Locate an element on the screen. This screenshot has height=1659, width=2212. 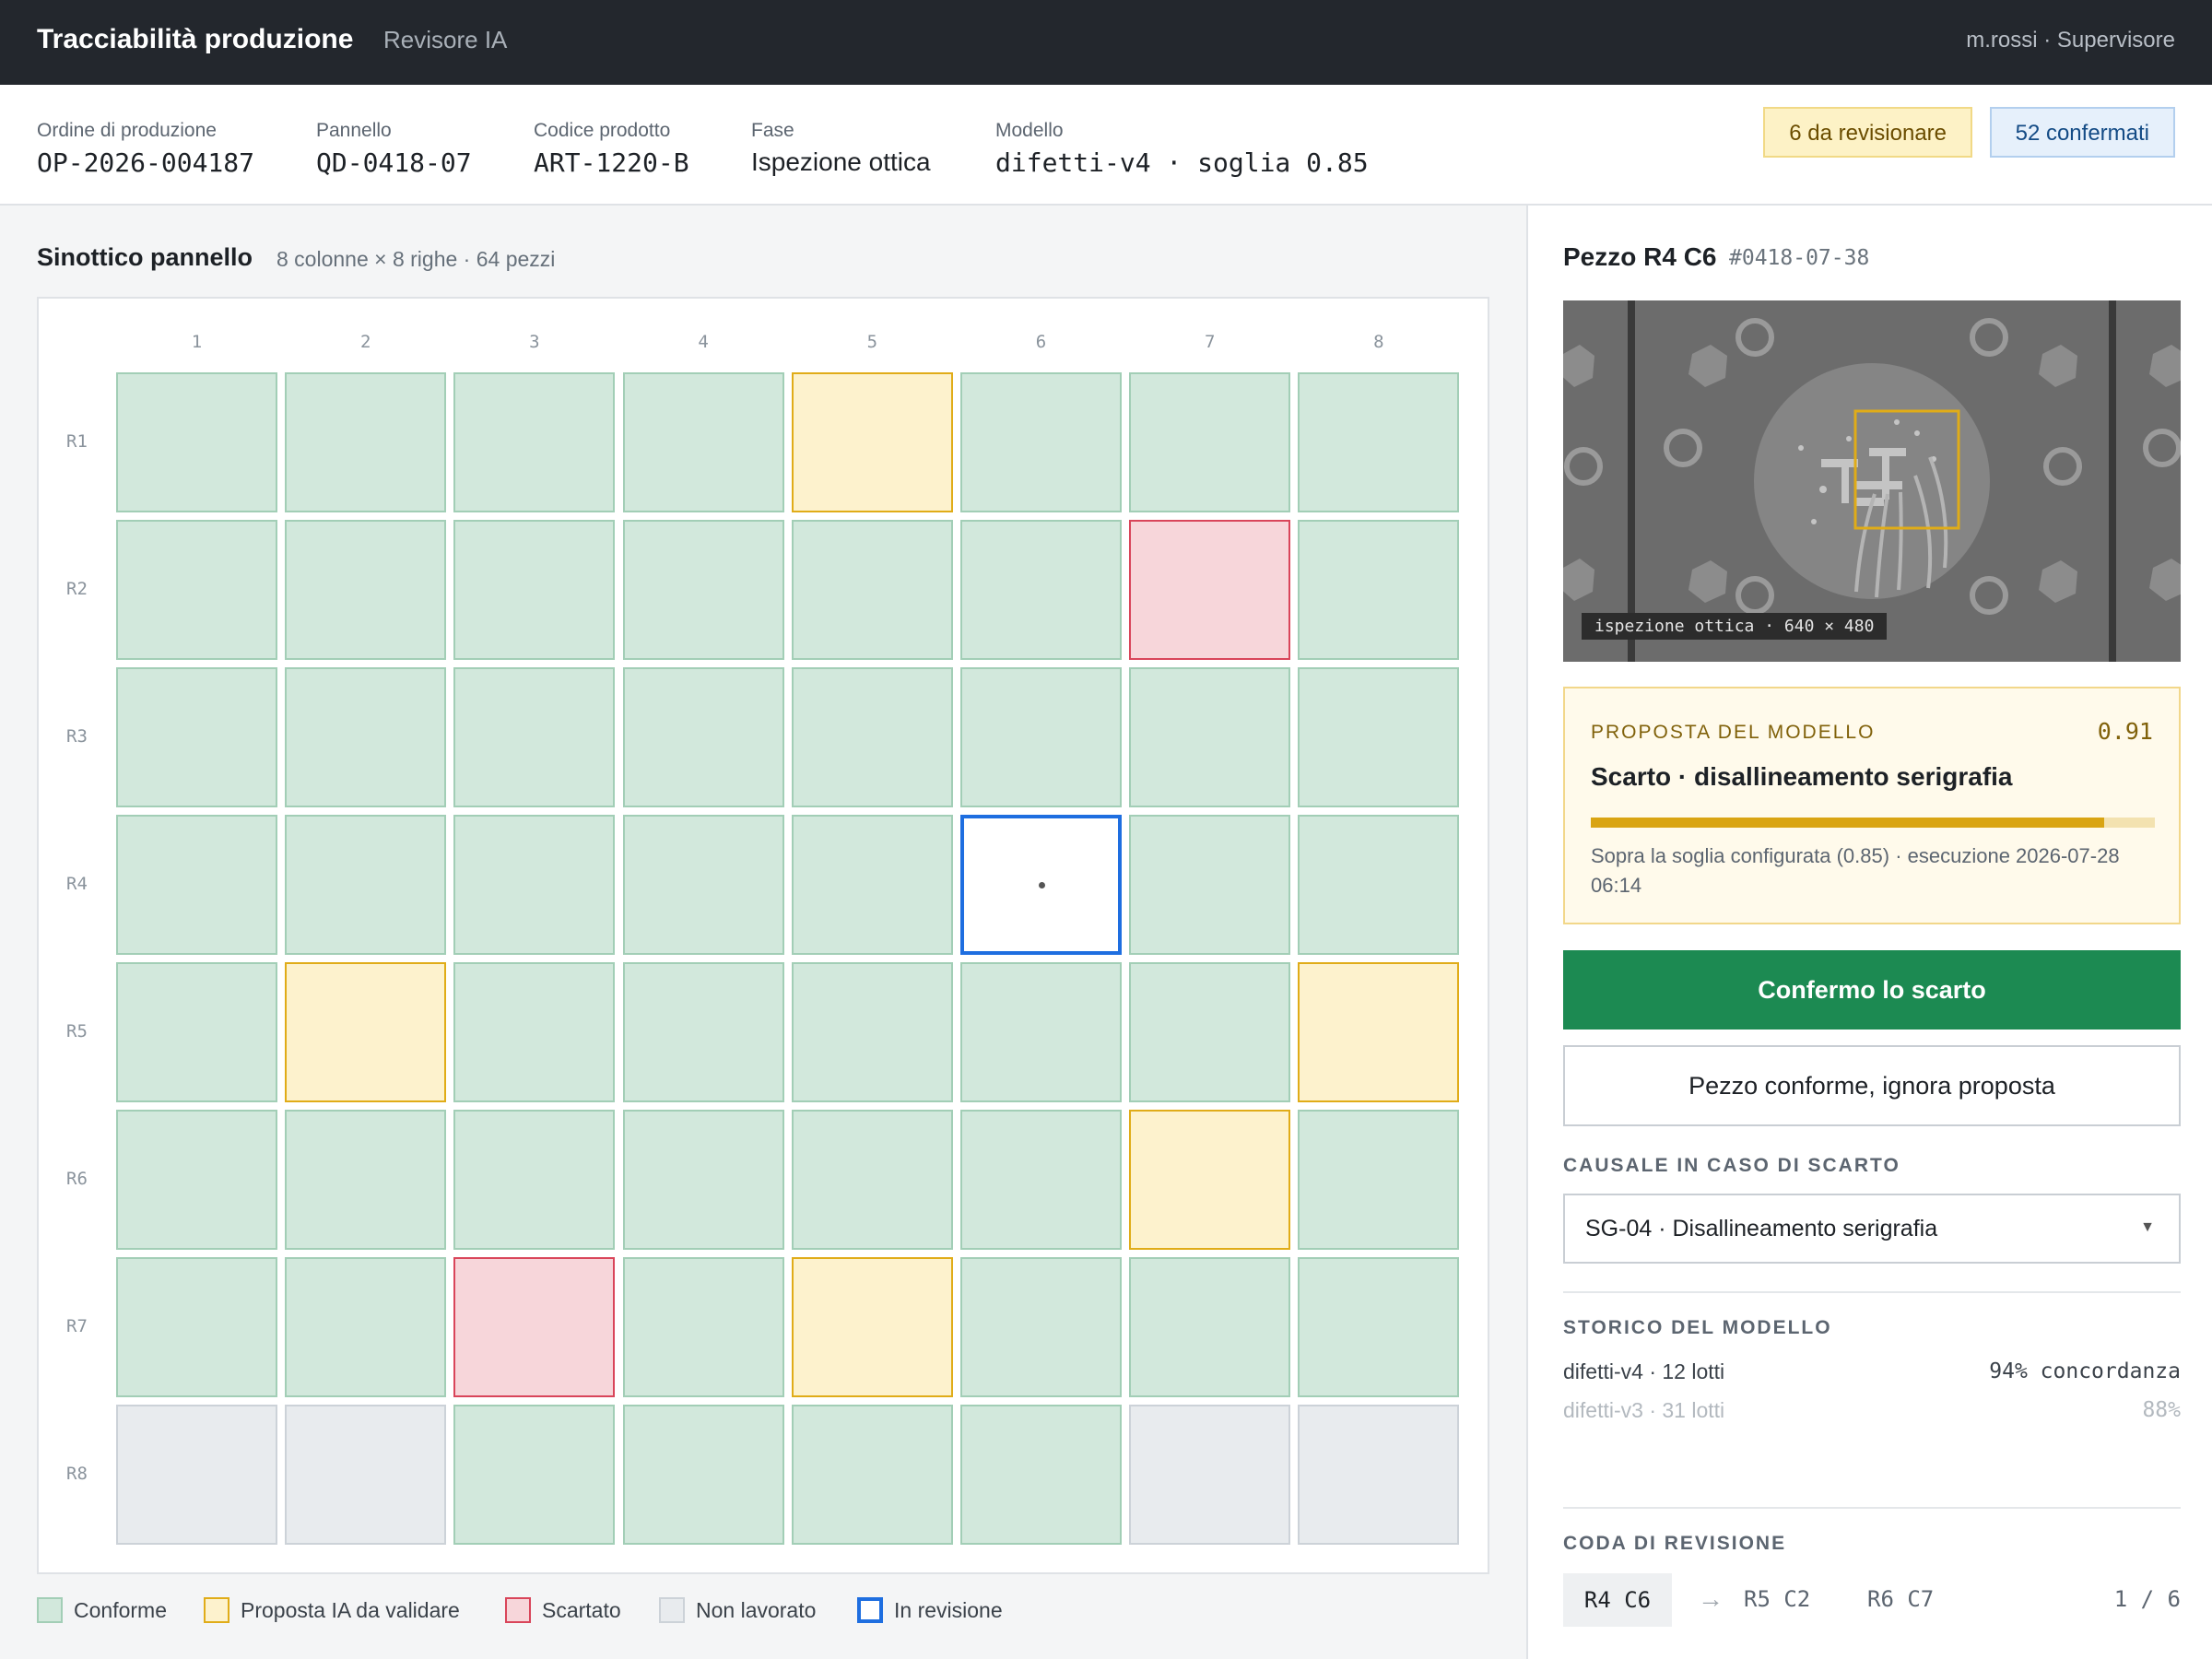
queue-current-item: R4 C6 is located at coordinates (1617, 1600).